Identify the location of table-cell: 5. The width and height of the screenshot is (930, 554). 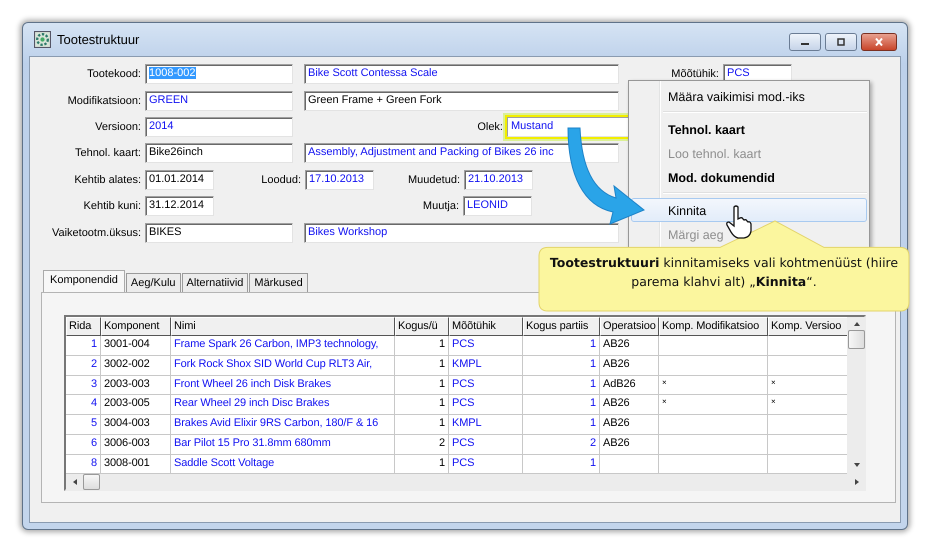
(83, 425).